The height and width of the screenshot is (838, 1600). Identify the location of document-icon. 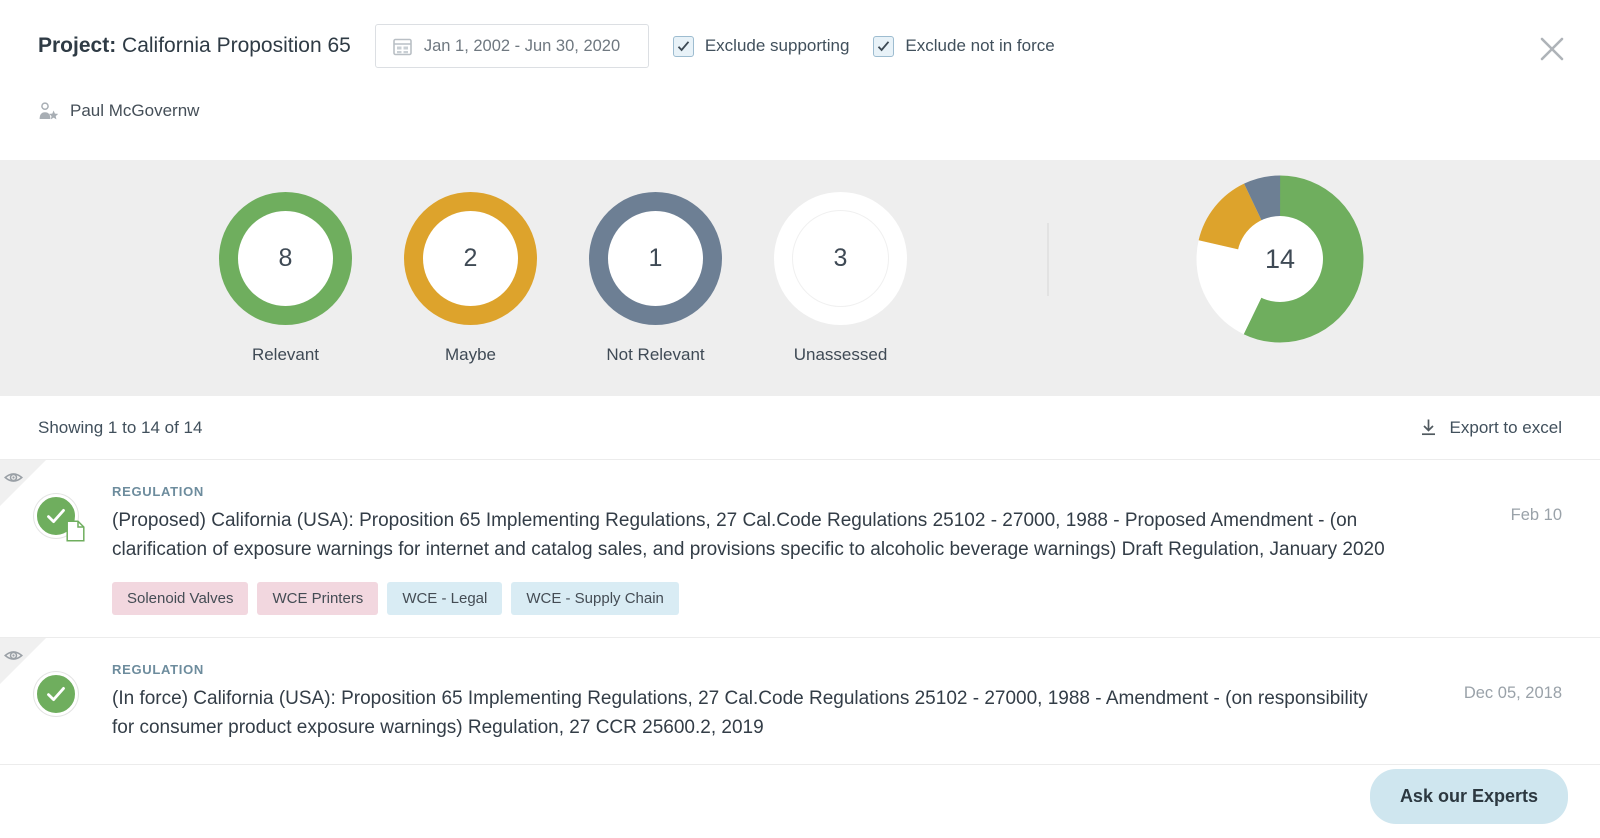
(75, 531).